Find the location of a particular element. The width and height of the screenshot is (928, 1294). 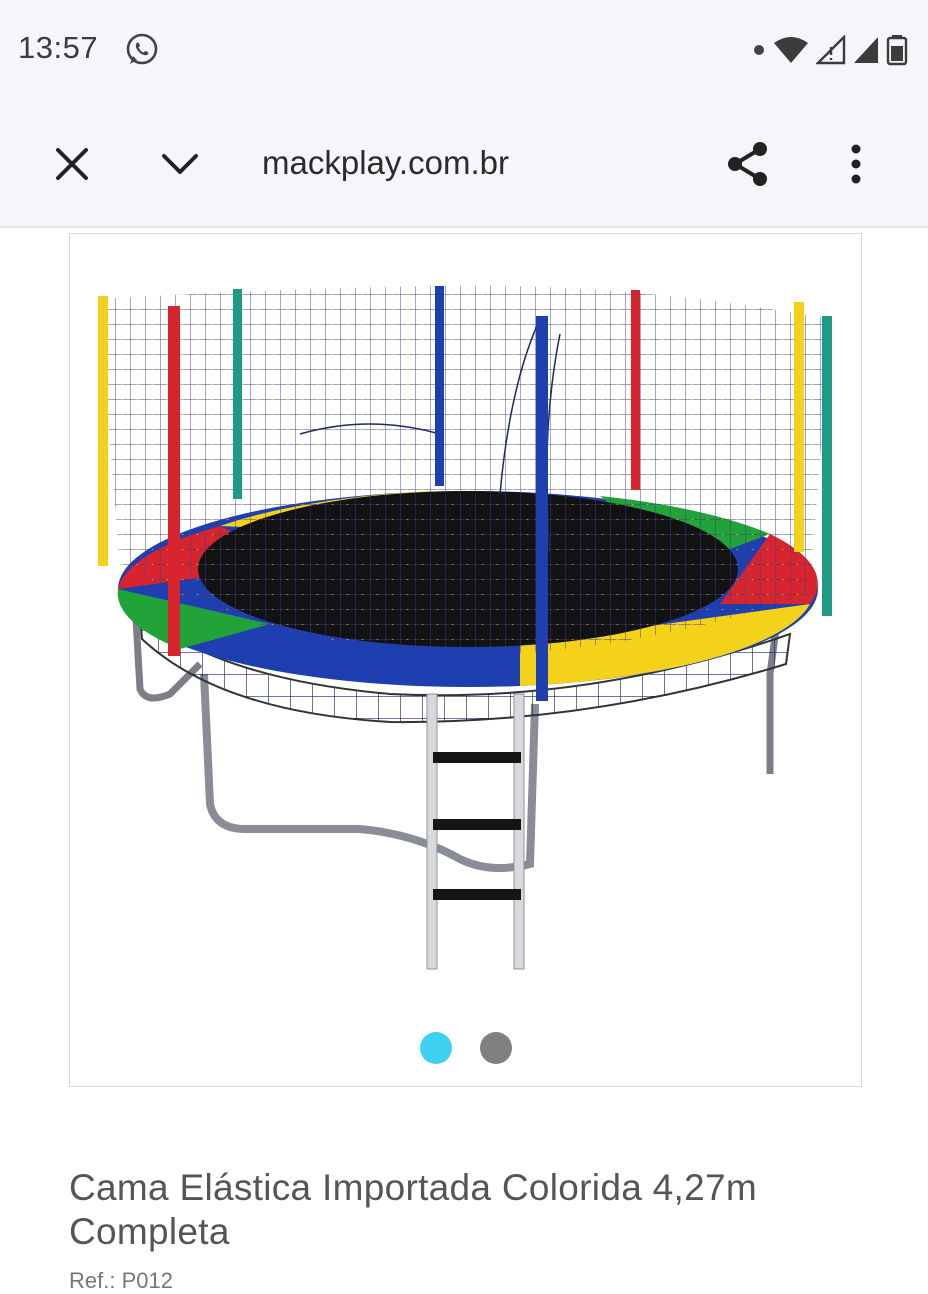

status-time: 13:57 is located at coordinates (58, 47).